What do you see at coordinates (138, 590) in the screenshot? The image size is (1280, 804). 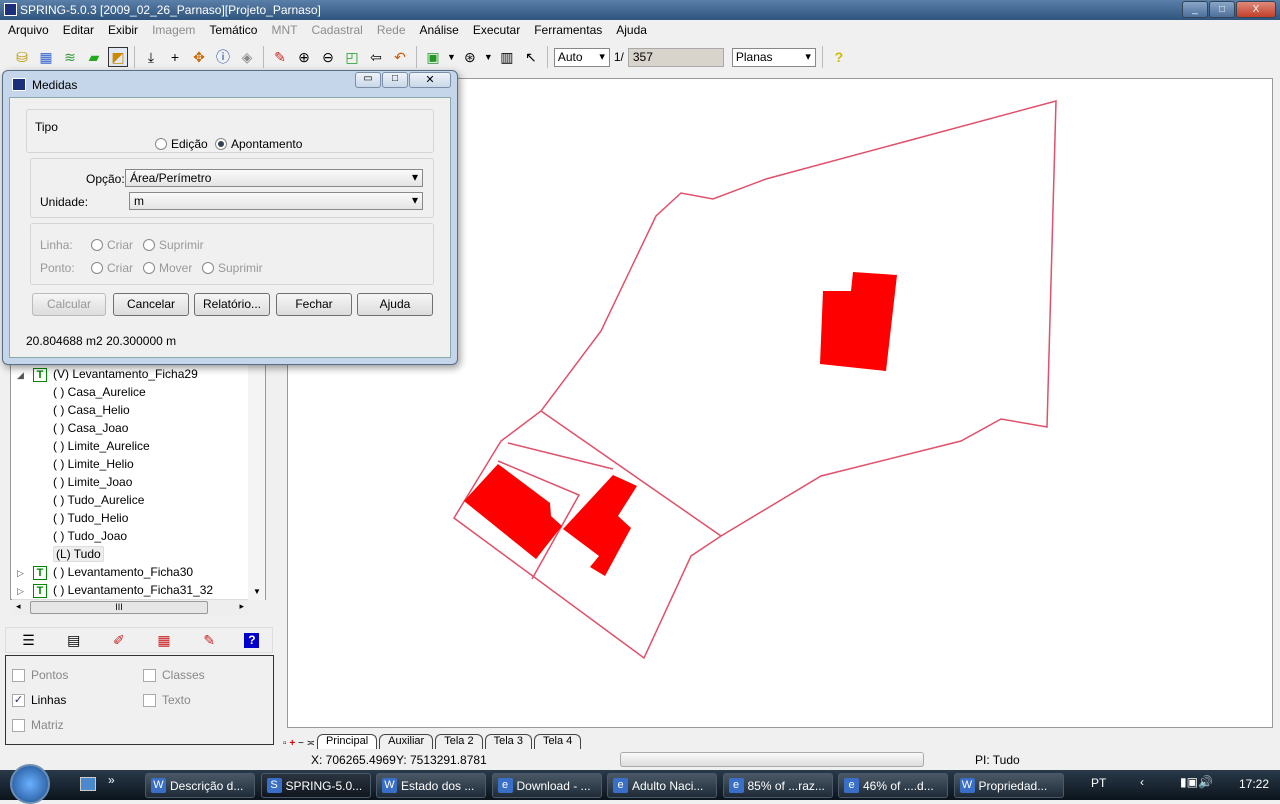 I see `tree-category: ▷ T ( ) Levantamento_Ficha31_32` at bounding box center [138, 590].